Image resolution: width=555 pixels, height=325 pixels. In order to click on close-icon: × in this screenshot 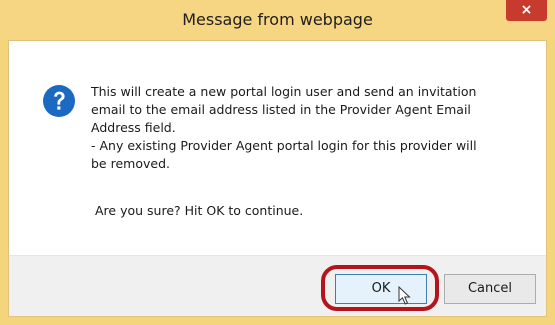, I will do `click(526, 10)`.